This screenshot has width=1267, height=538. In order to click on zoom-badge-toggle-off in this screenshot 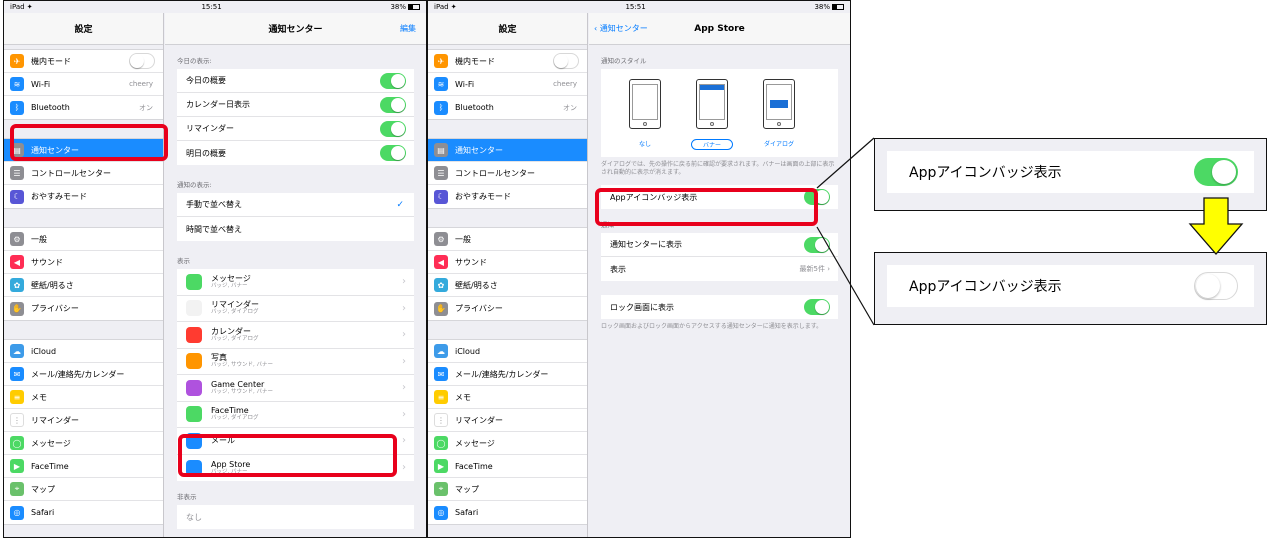, I will do `click(1216, 286)`.